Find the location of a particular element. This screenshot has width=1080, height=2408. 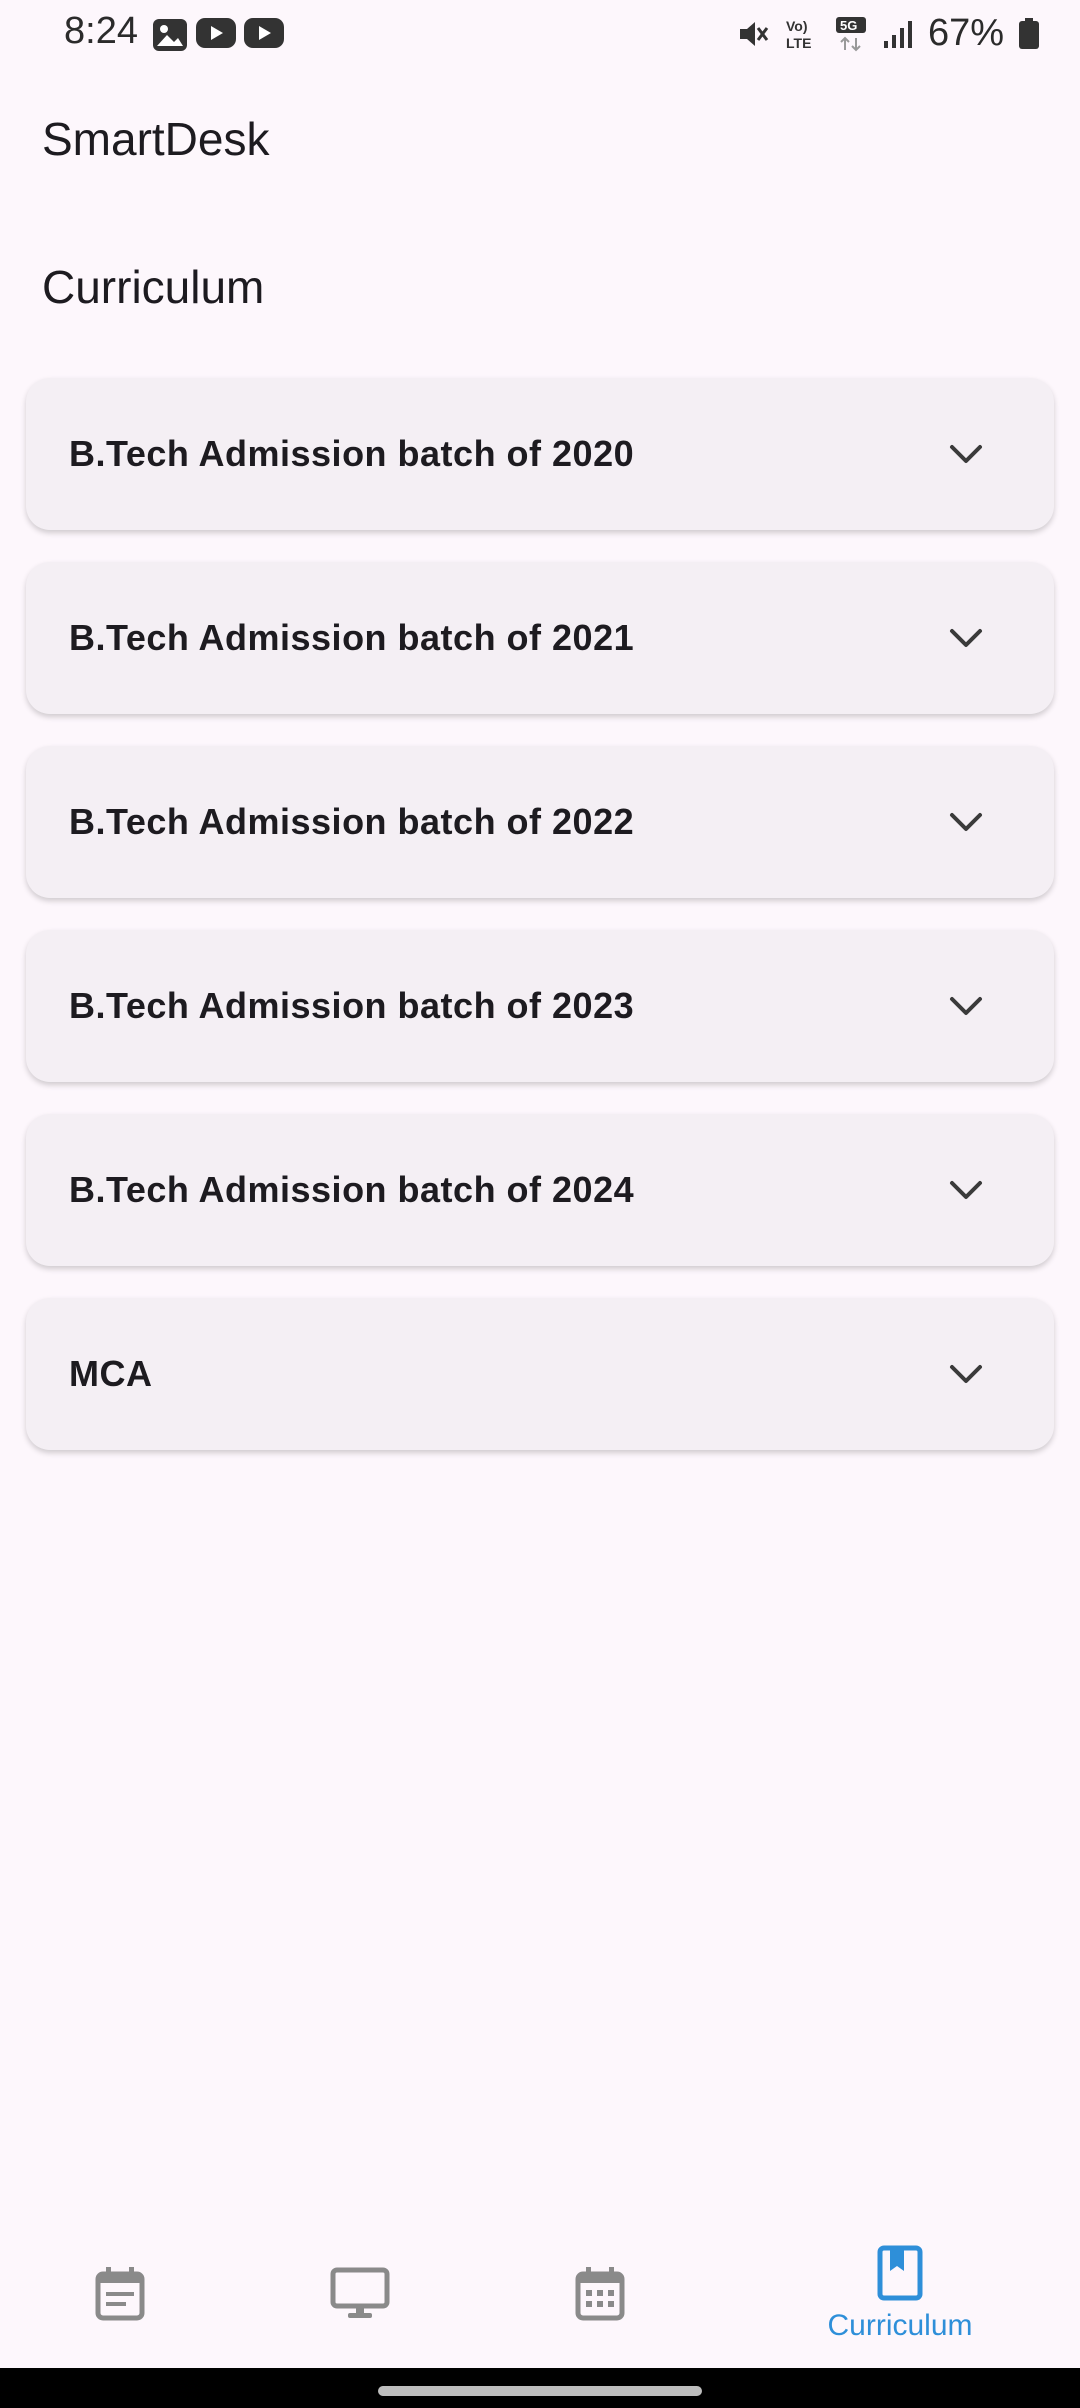

book-bookmark-icon is located at coordinates (900, 2273).